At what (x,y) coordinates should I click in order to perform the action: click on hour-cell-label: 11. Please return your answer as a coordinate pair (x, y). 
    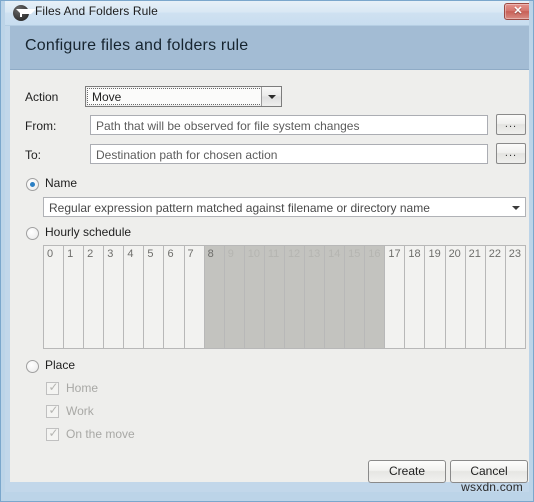
    Looking at the image, I should click on (273, 254).